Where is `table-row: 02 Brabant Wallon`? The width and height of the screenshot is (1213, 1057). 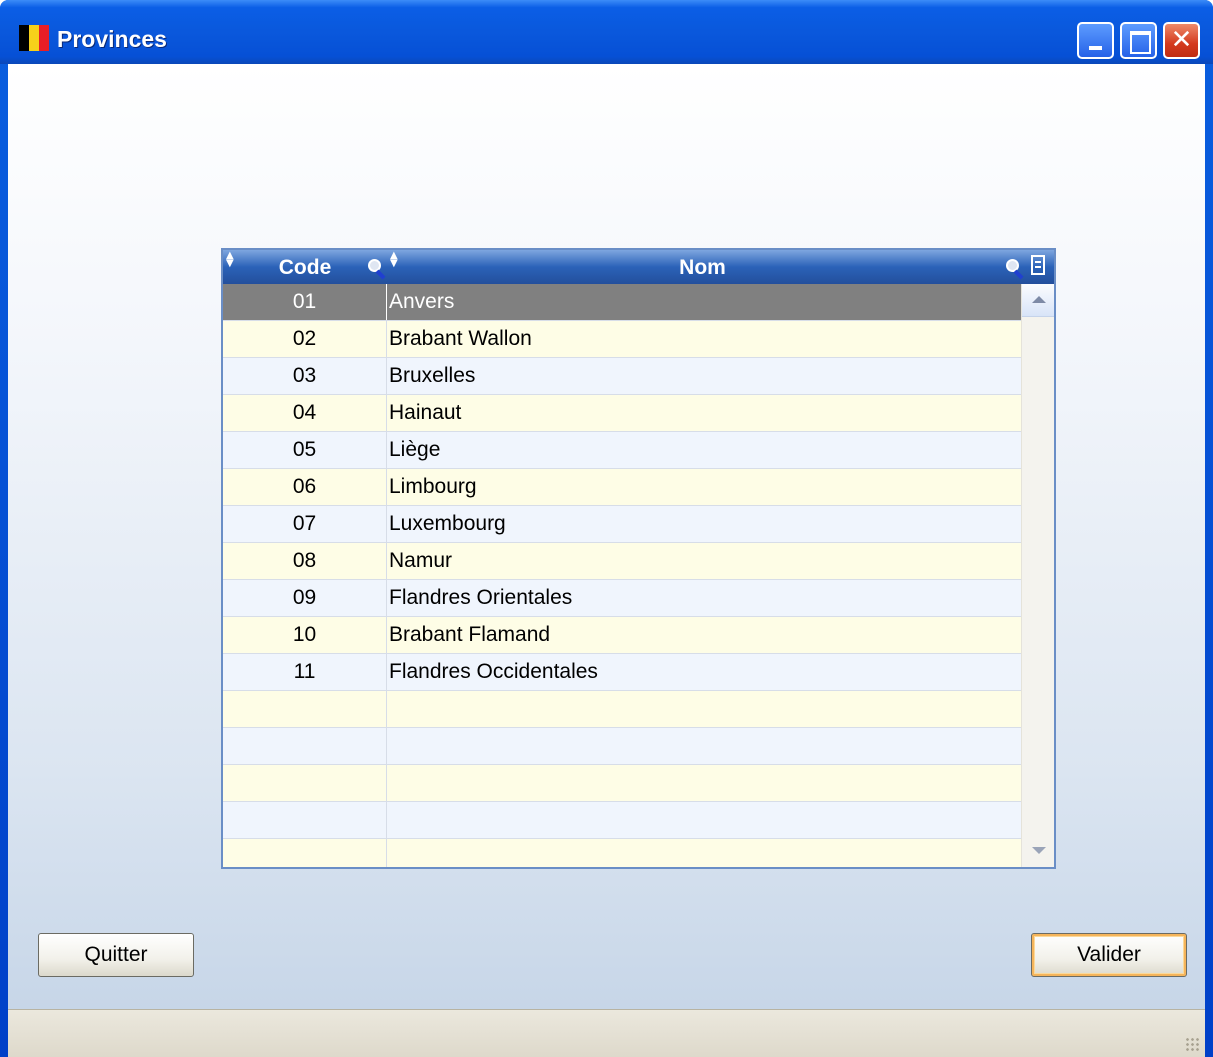
table-row: 02 Brabant Wallon is located at coordinates (622, 339).